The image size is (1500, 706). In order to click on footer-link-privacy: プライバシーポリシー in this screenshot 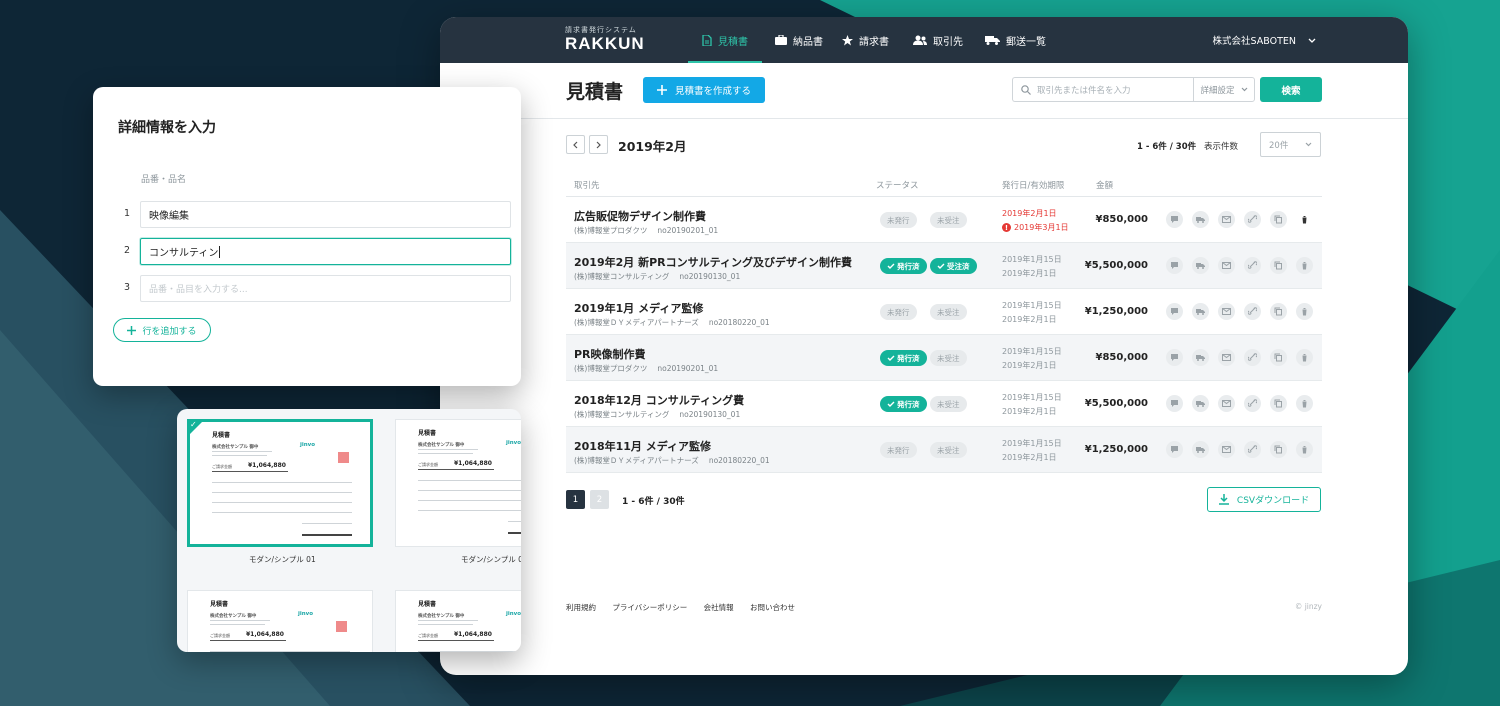, I will do `click(649, 607)`.